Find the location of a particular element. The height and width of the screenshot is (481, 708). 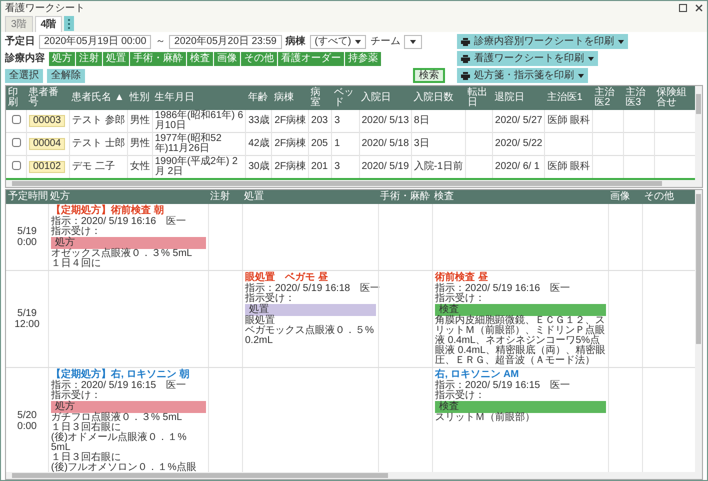

category-bar: 検査 is located at coordinates (520, 310).